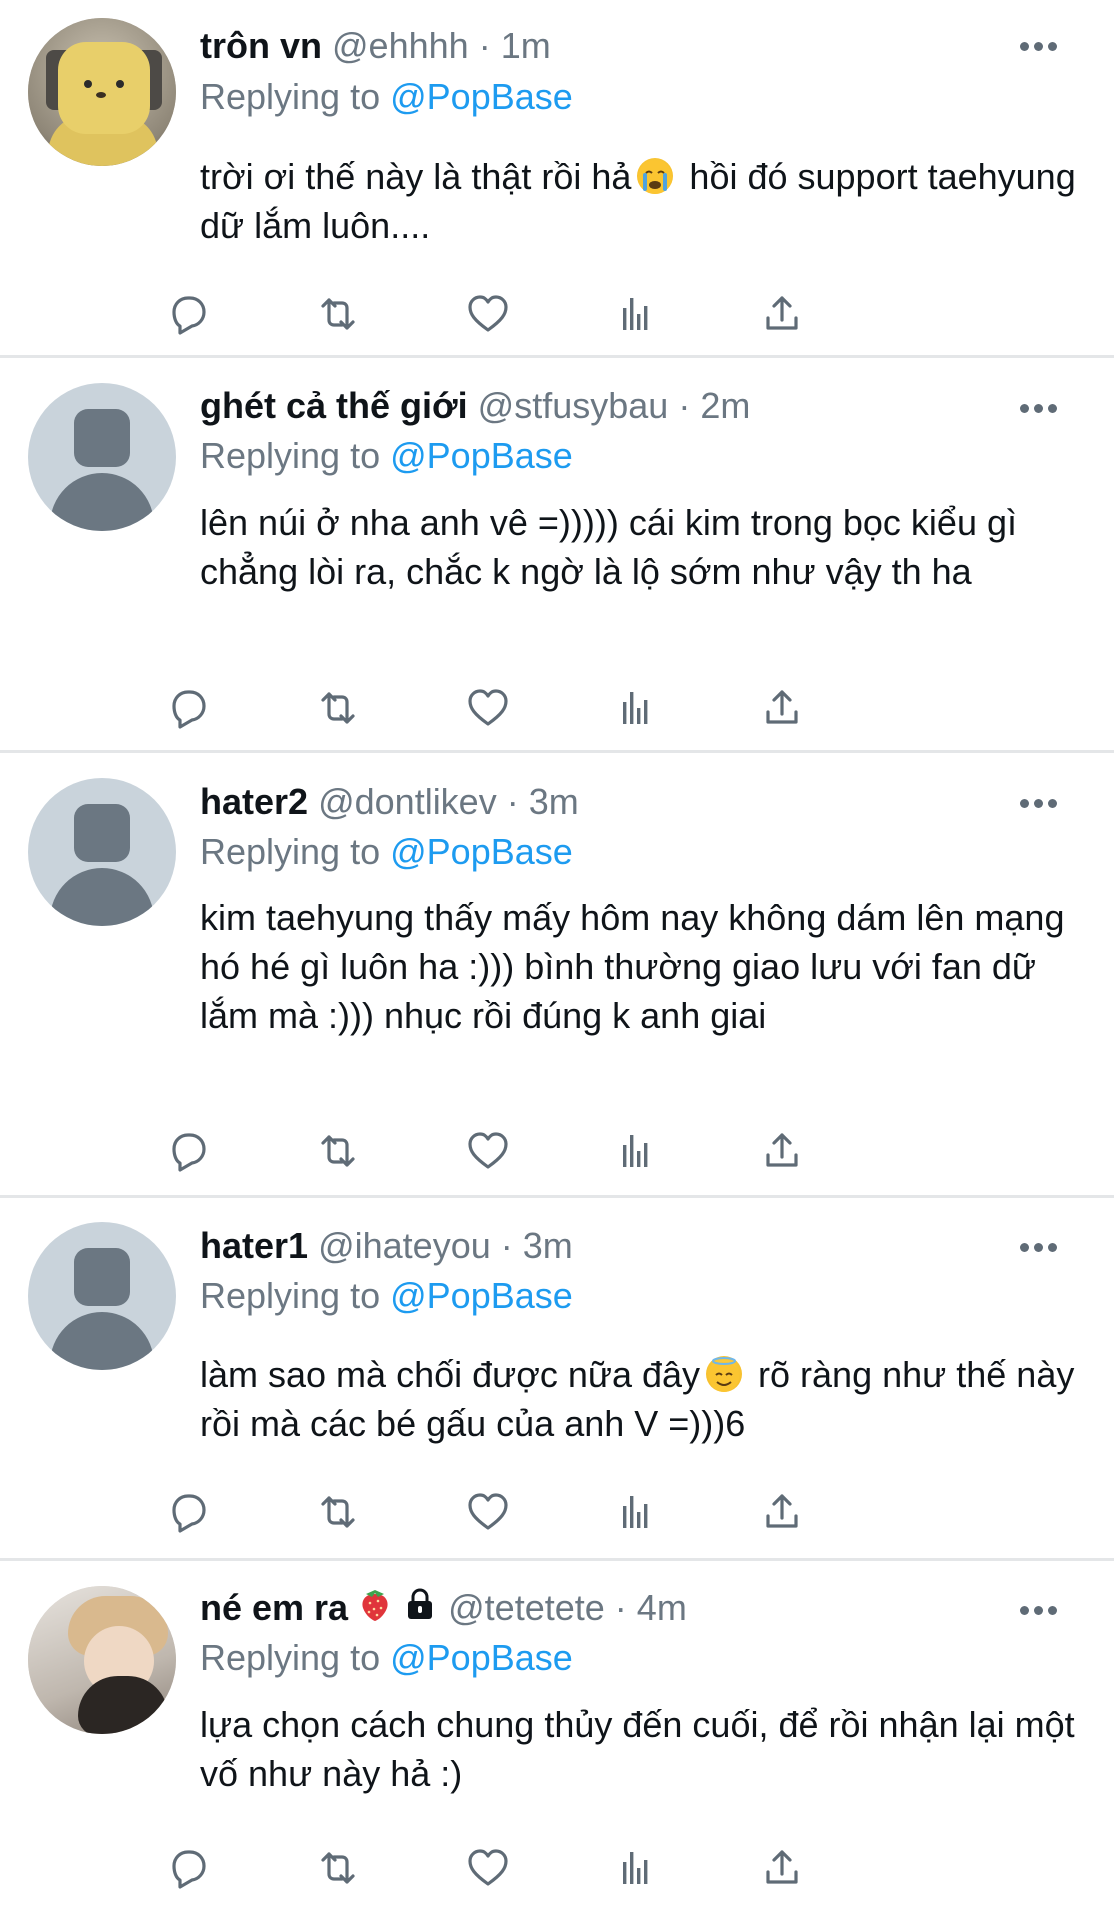  I want to click on username: @ihateyou, so click(404, 1245).